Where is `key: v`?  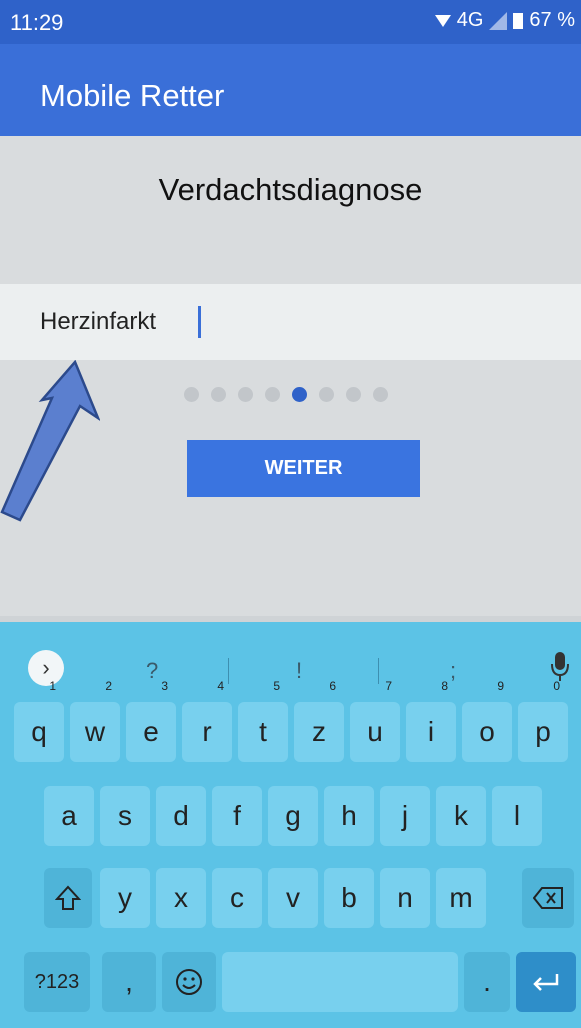 key: v is located at coordinates (293, 898).